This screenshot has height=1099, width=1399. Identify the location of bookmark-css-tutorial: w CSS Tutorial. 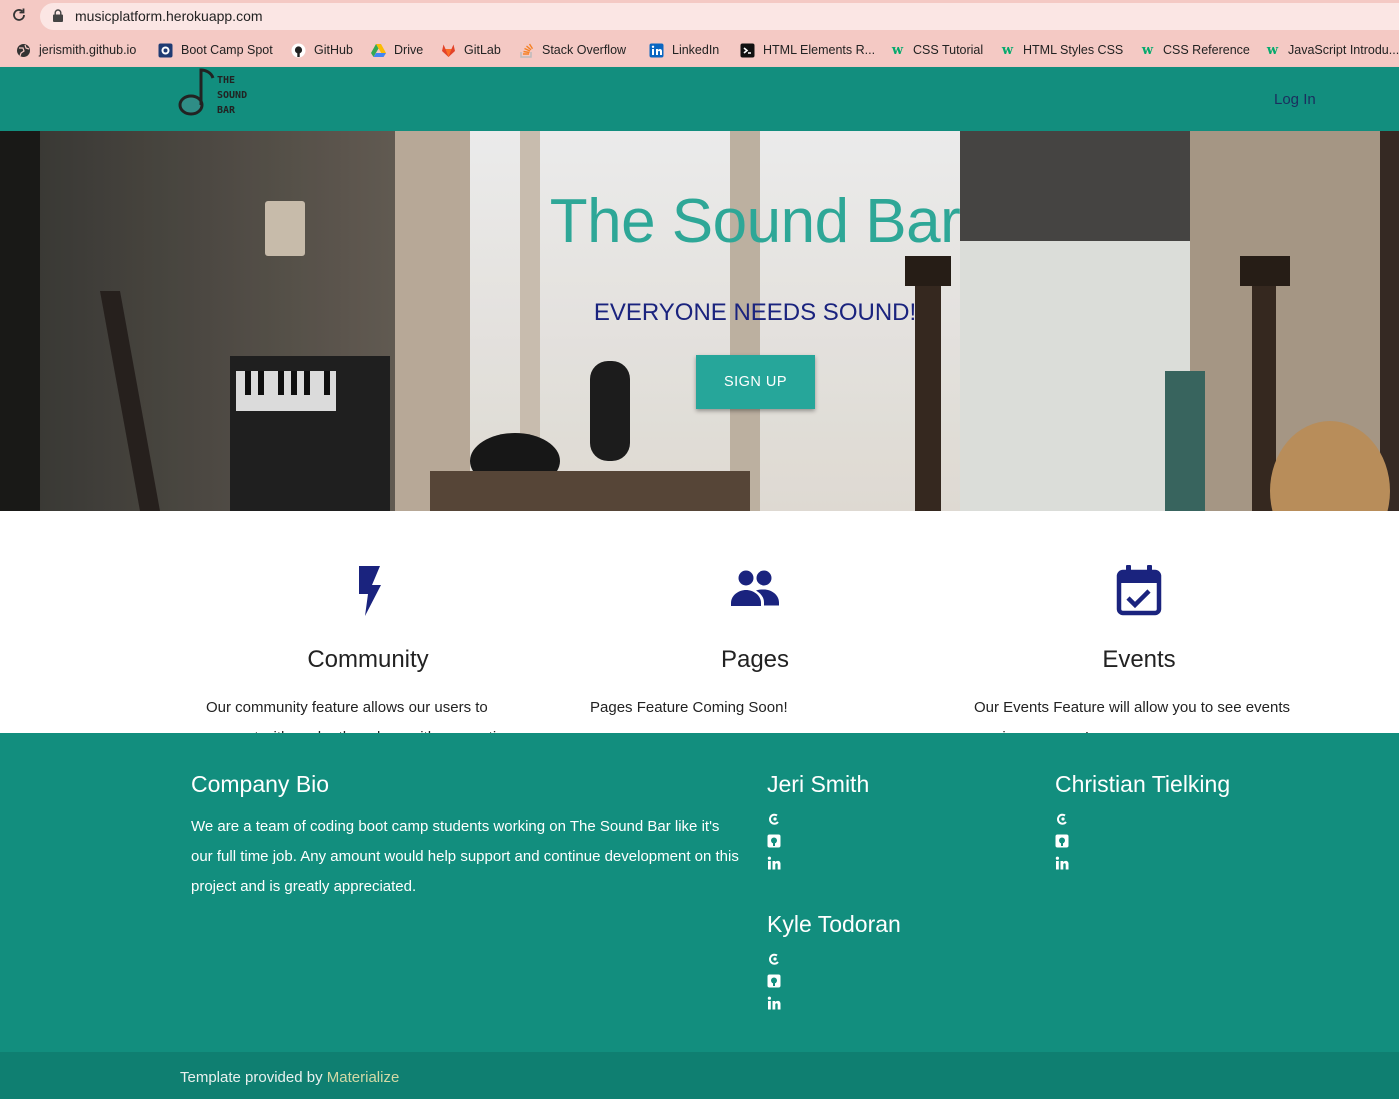
(936, 50).